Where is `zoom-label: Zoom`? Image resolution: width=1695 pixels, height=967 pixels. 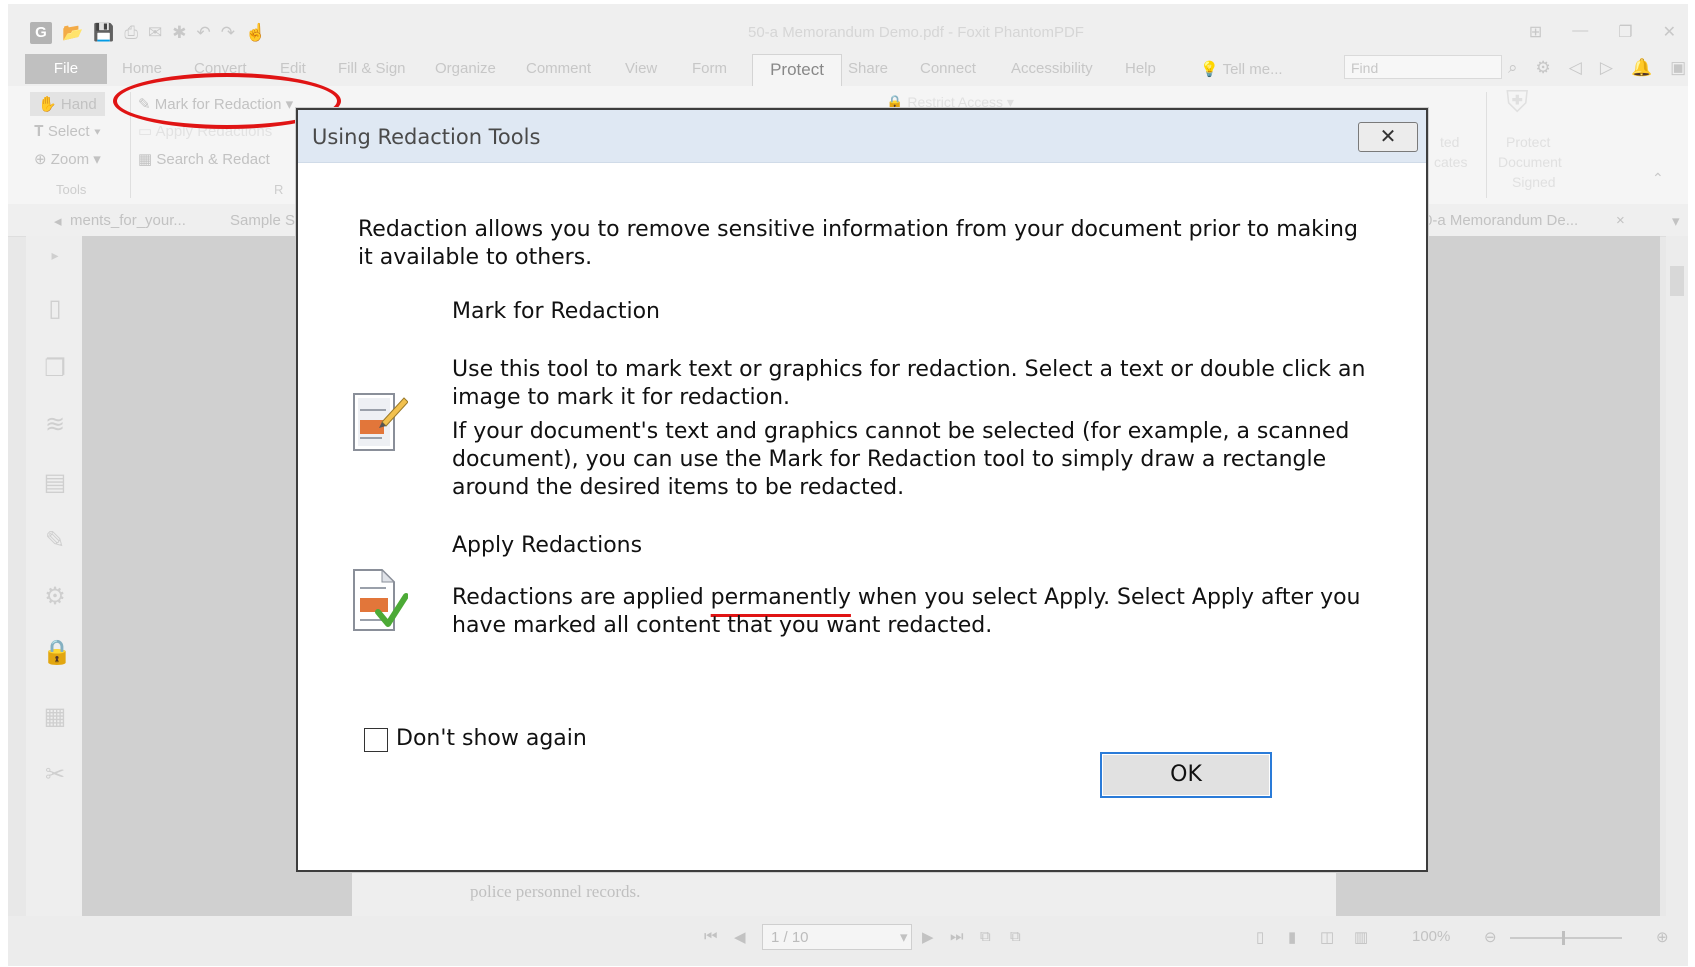
zoom-label: Zoom is located at coordinates (70, 159).